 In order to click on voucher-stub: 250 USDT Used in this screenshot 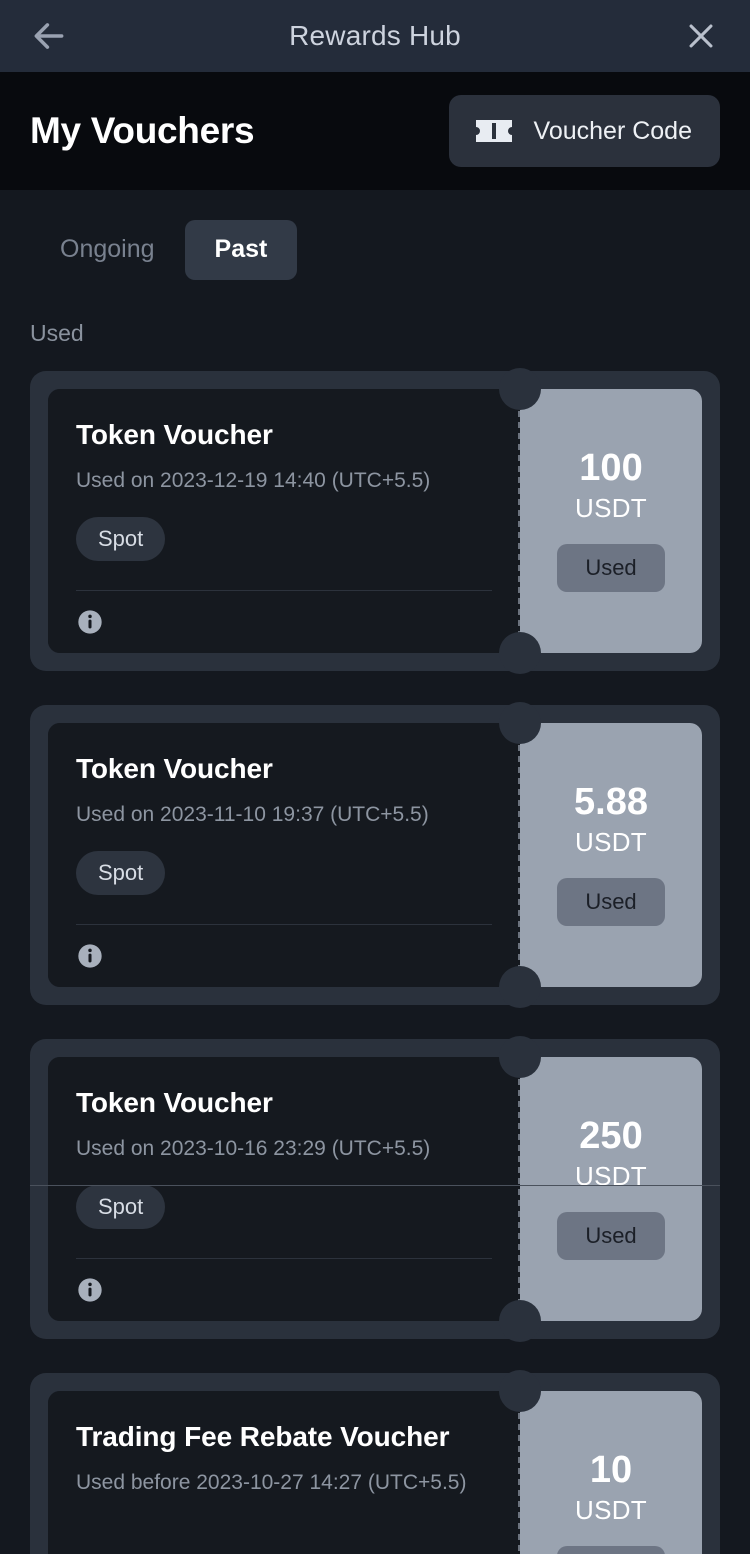, I will do `click(611, 1188)`.